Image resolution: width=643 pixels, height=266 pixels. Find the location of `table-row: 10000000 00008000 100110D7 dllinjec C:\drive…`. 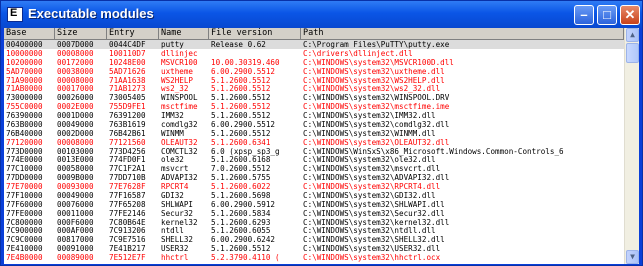

table-row: 10000000 00008000 100110D7 dllinjec C:\drive… is located at coordinates (314, 53).